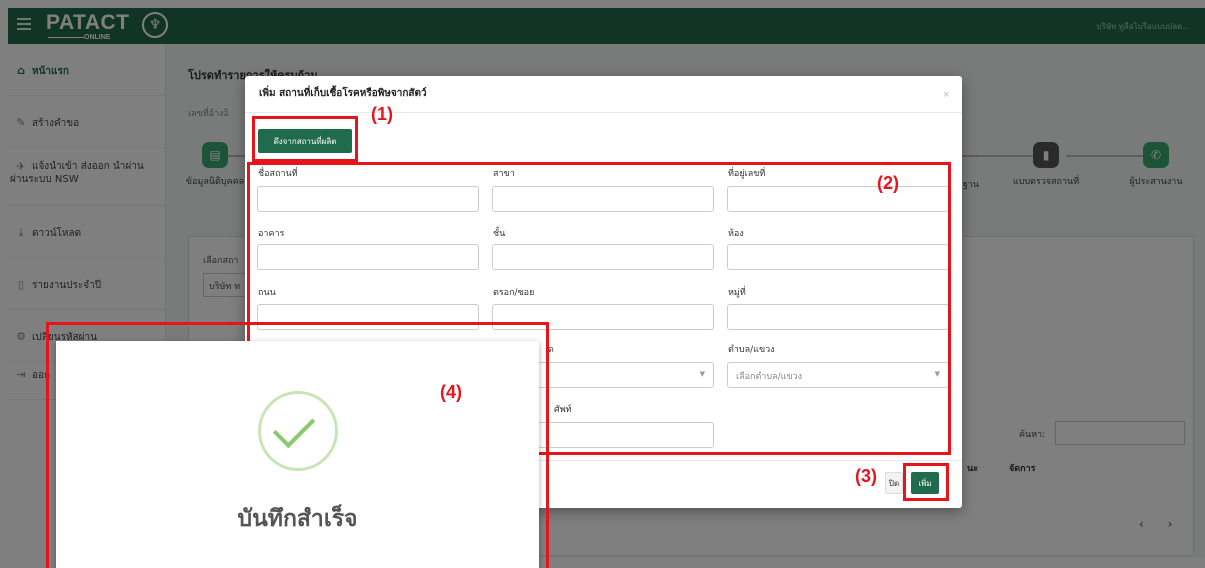 The width and height of the screenshot is (1205, 568). What do you see at coordinates (866, 476) in the screenshot?
I see `annotation-label-3: (3)` at bounding box center [866, 476].